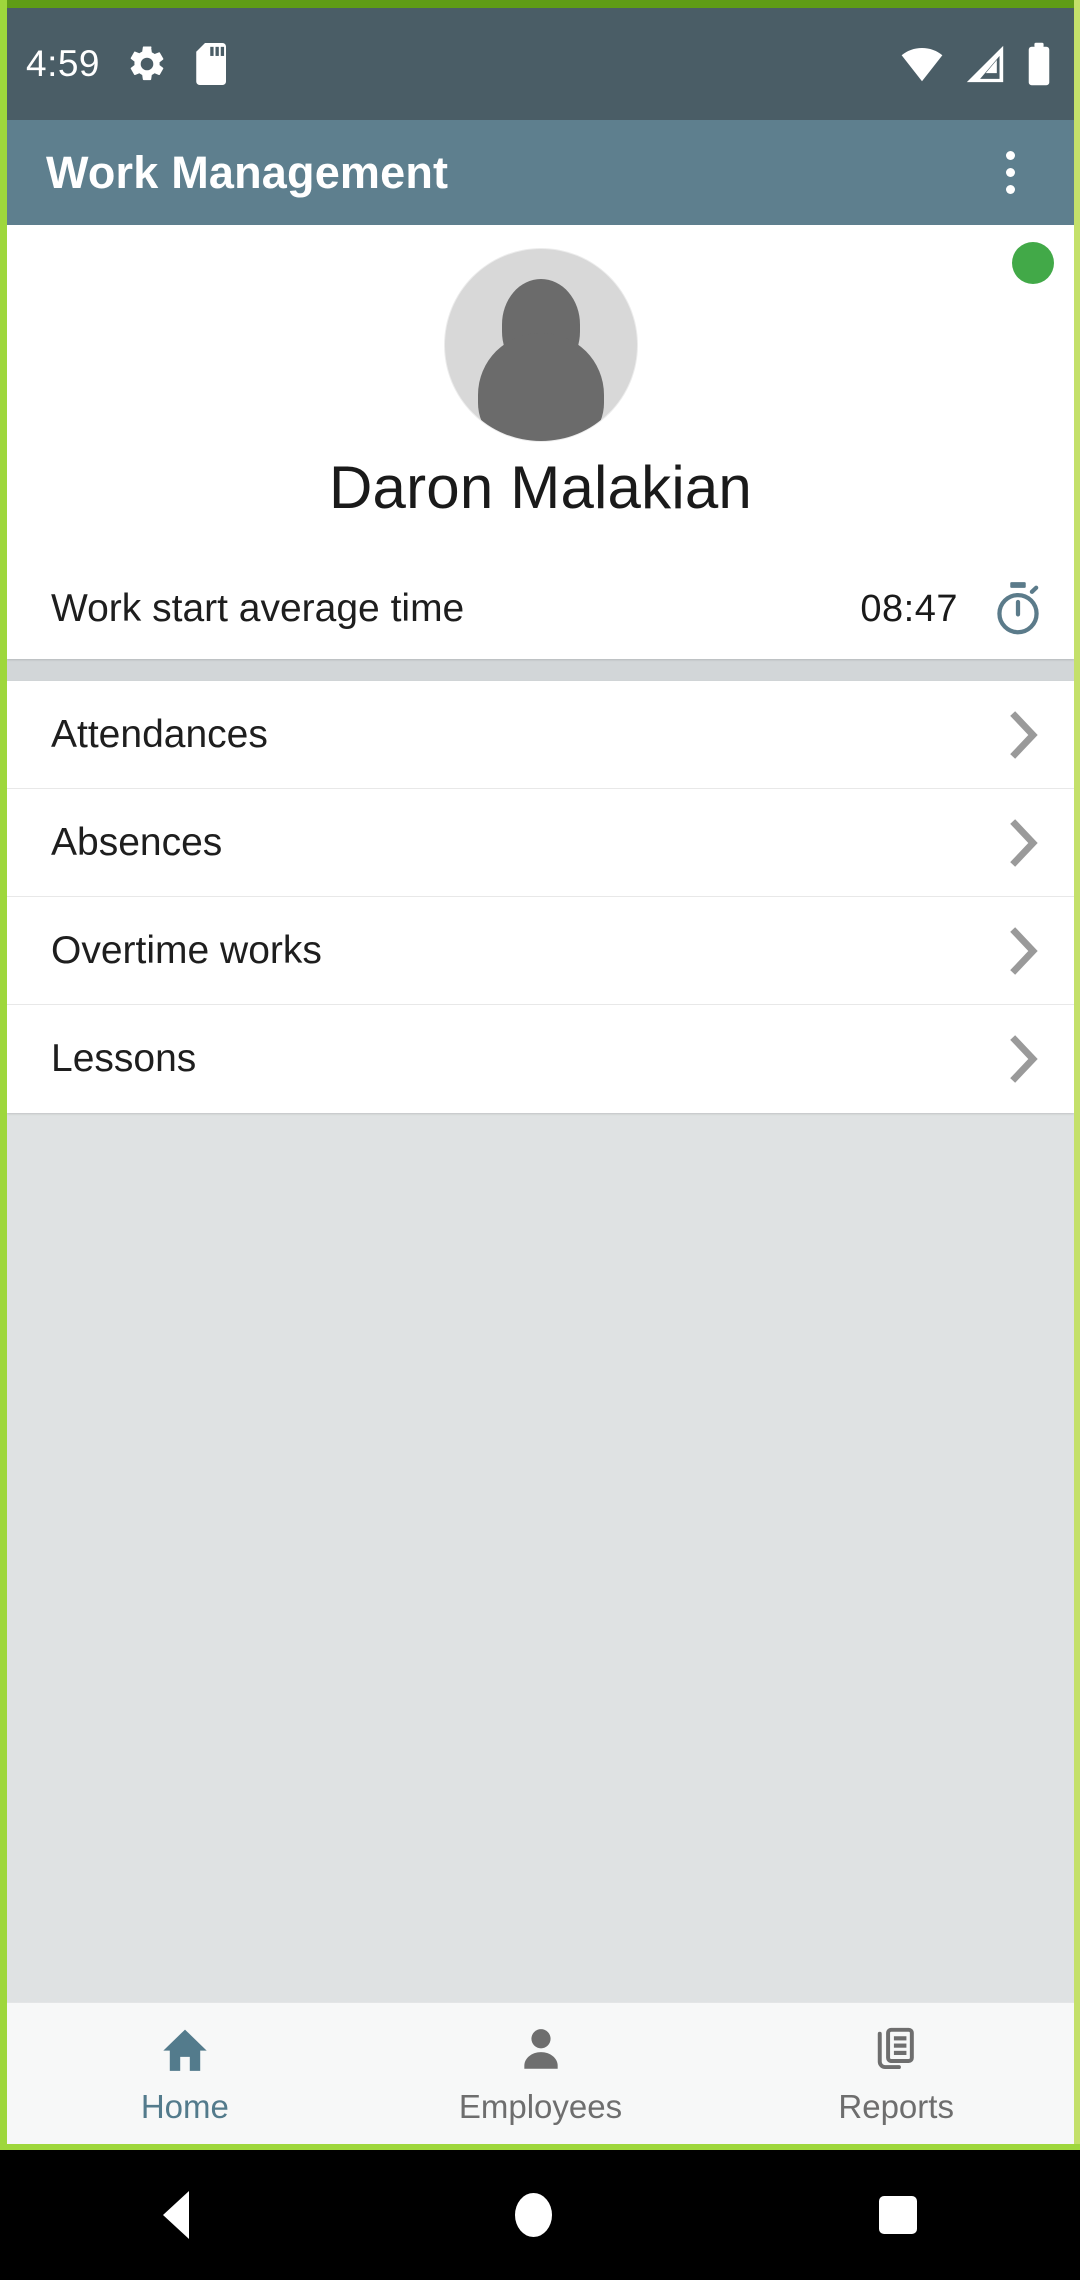 The image size is (1080, 2280). What do you see at coordinates (185, 2052) in the screenshot?
I see `home-icon` at bounding box center [185, 2052].